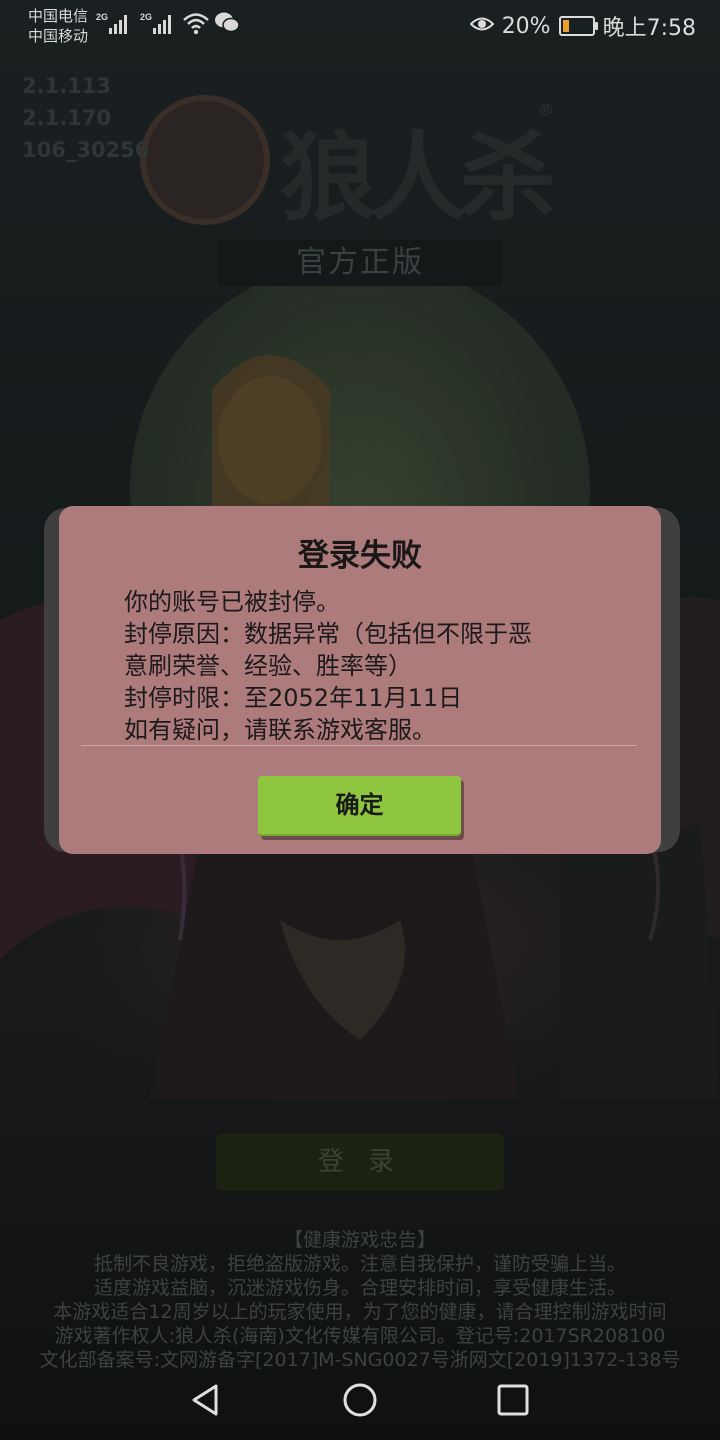 Image resolution: width=720 pixels, height=1440 pixels. What do you see at coordinates (359, 1288) in the screenshot?
I see `health-notice-line: 适度游戏益脑，沉迷游戏伤身。合理安排时间，享受健康生活。` at bounding box center [359, 1288].